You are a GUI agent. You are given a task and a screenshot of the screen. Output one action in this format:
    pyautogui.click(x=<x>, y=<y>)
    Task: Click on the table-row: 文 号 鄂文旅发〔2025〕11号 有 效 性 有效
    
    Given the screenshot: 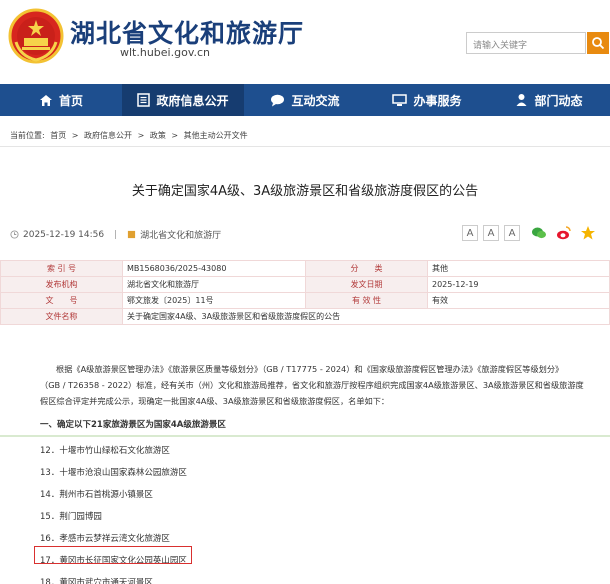 What is the action you would take?
    pyautogui.click(x=305, y=300)
    